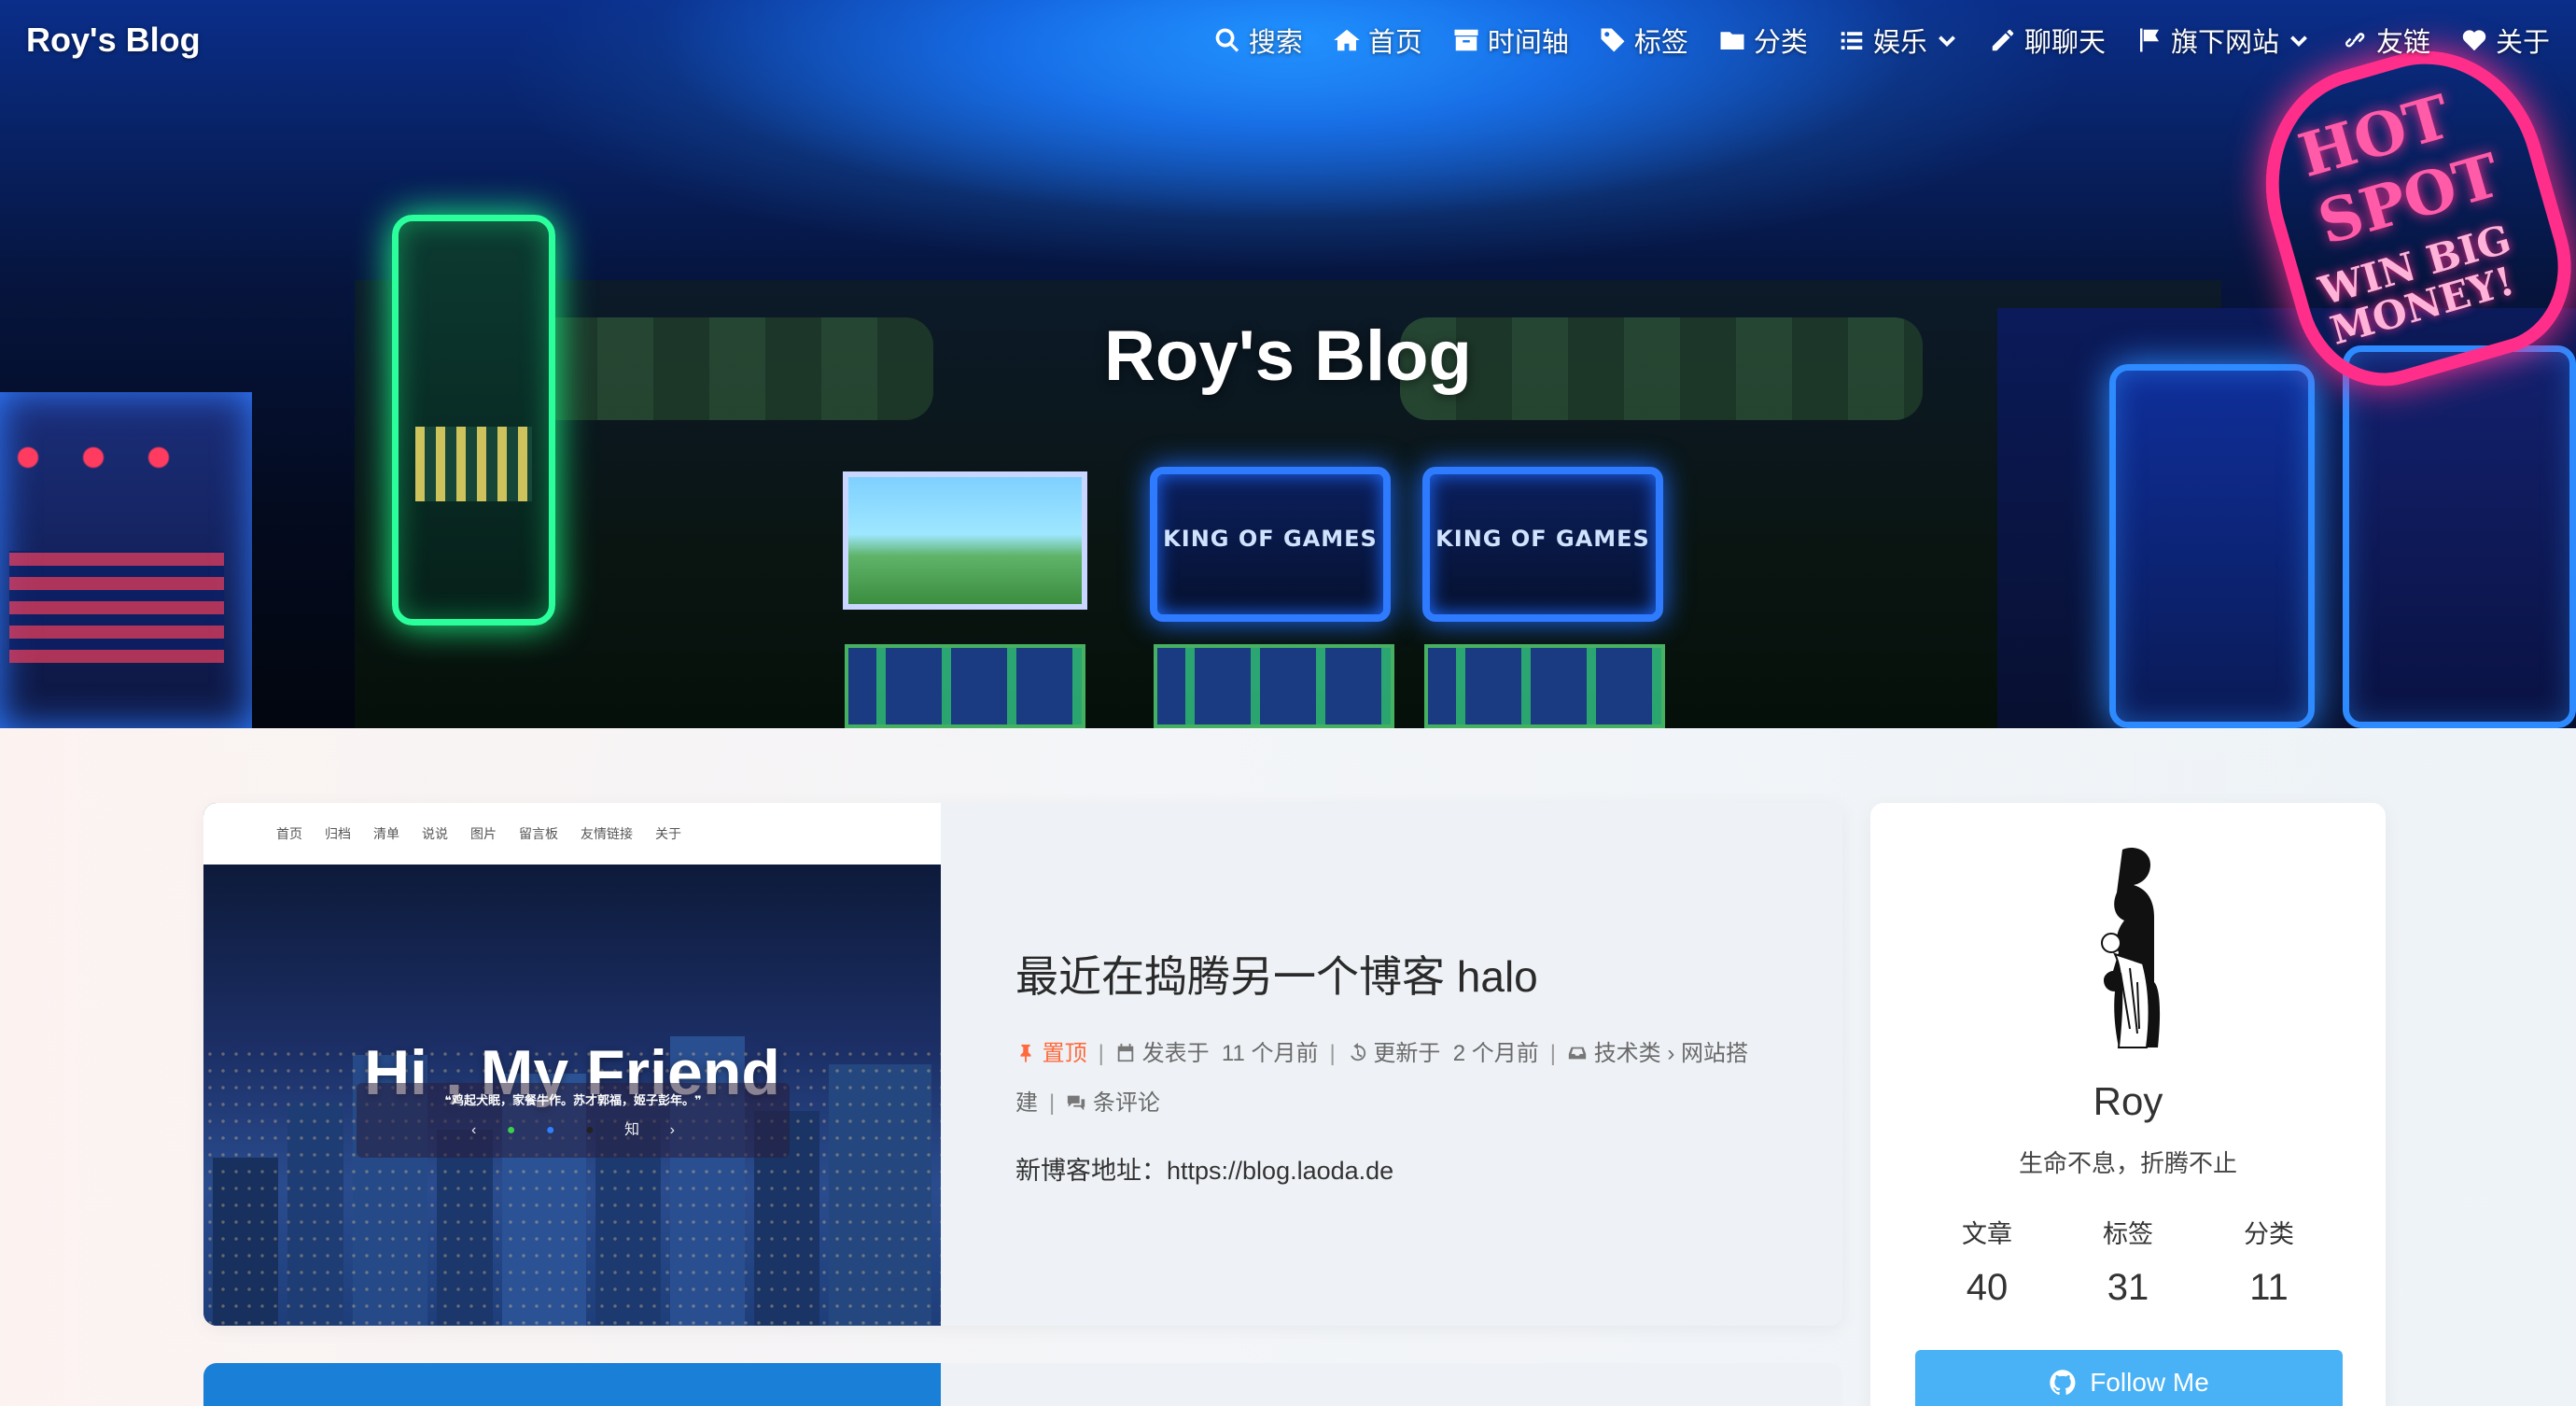 Image resolution: width=2576 pixels, height=1406 pixels. What do you see at coordinates (386, 833) in the screenshot?
I see `thumbnail-nav-item: 清单` at bounding box center [386, 833].